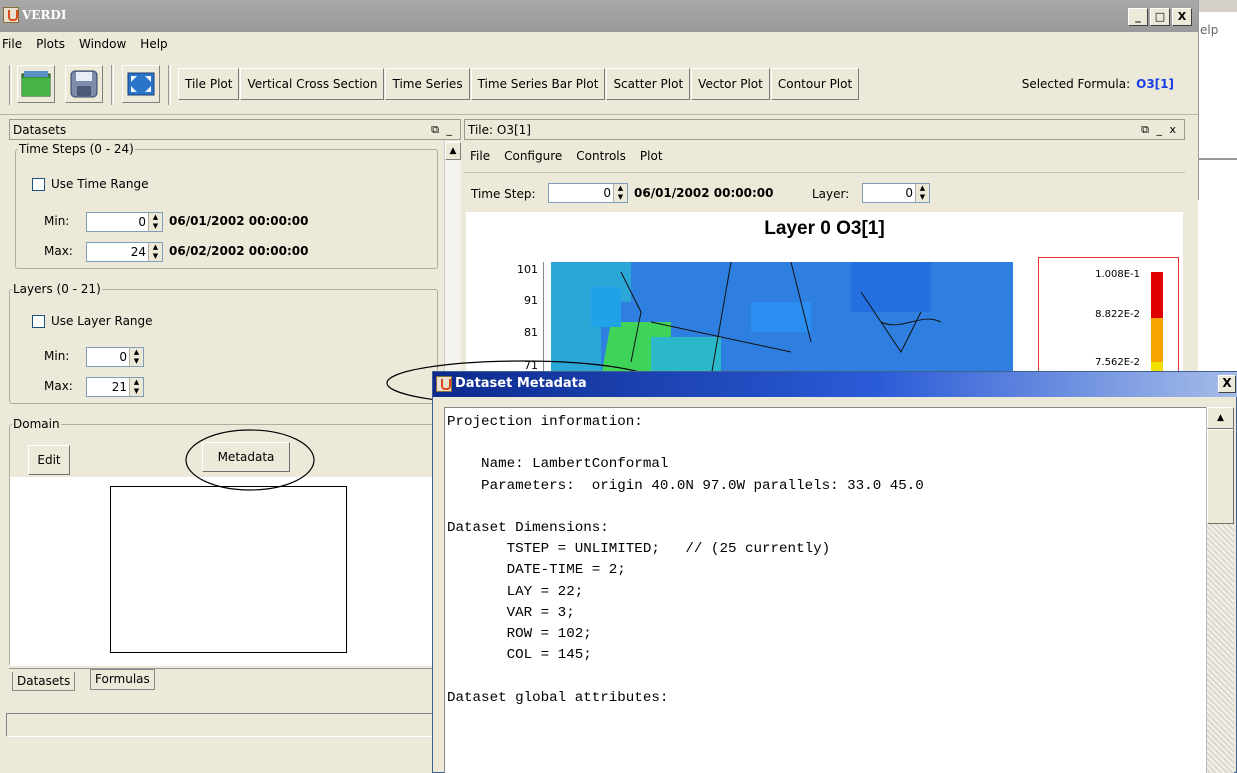  I want to click on dialog-close-button: X, so click(1227, 384).